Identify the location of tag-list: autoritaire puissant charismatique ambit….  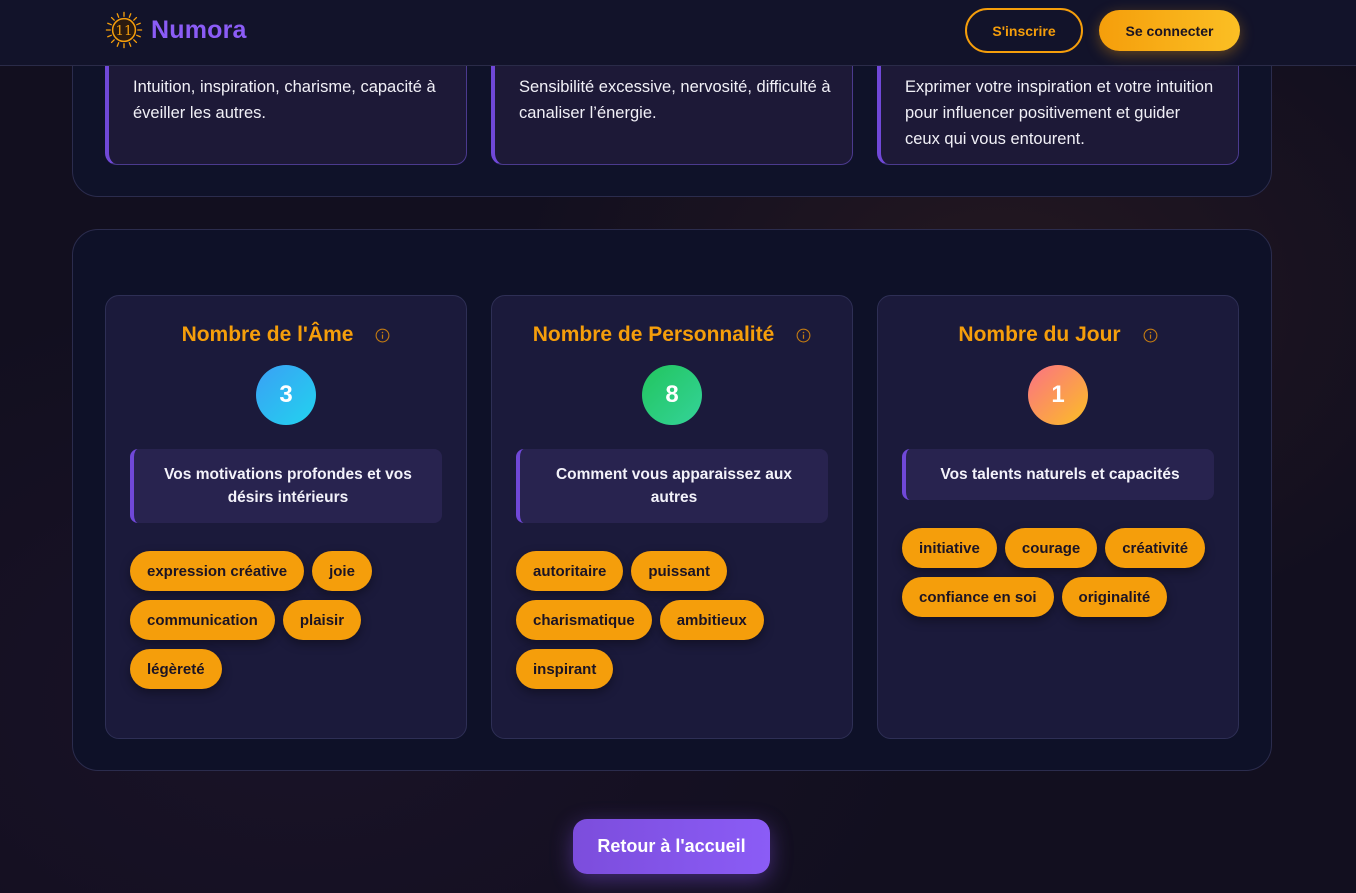
(676, 620).